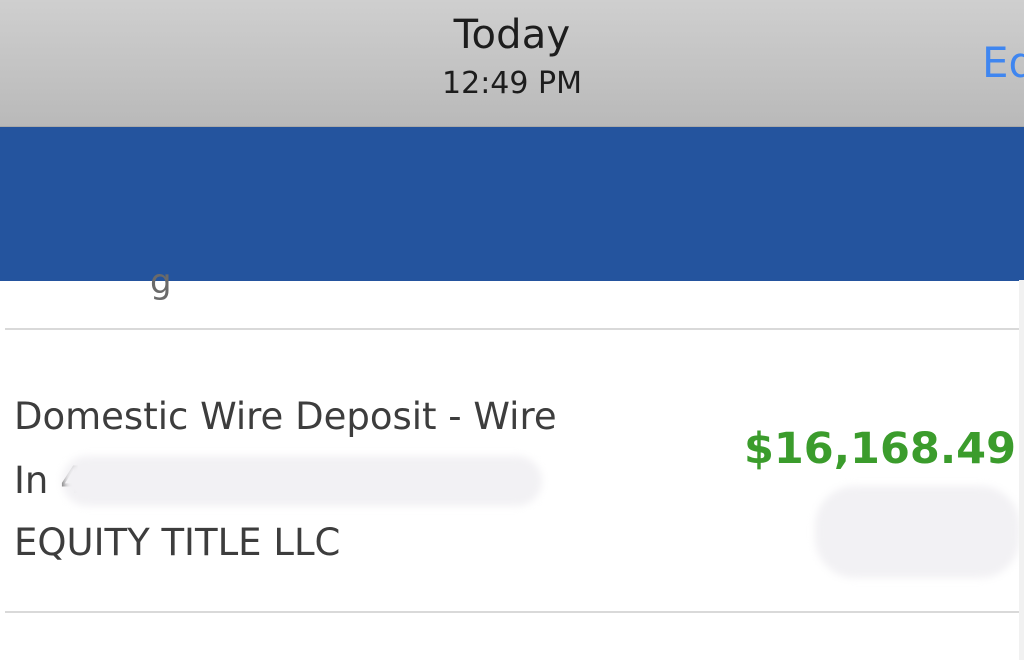 This screenshot has width=1024, height=660. What do you see at coordinates (302, 481) in the screenshot?
I see `account-redaction` at bounding box center [302, 481].